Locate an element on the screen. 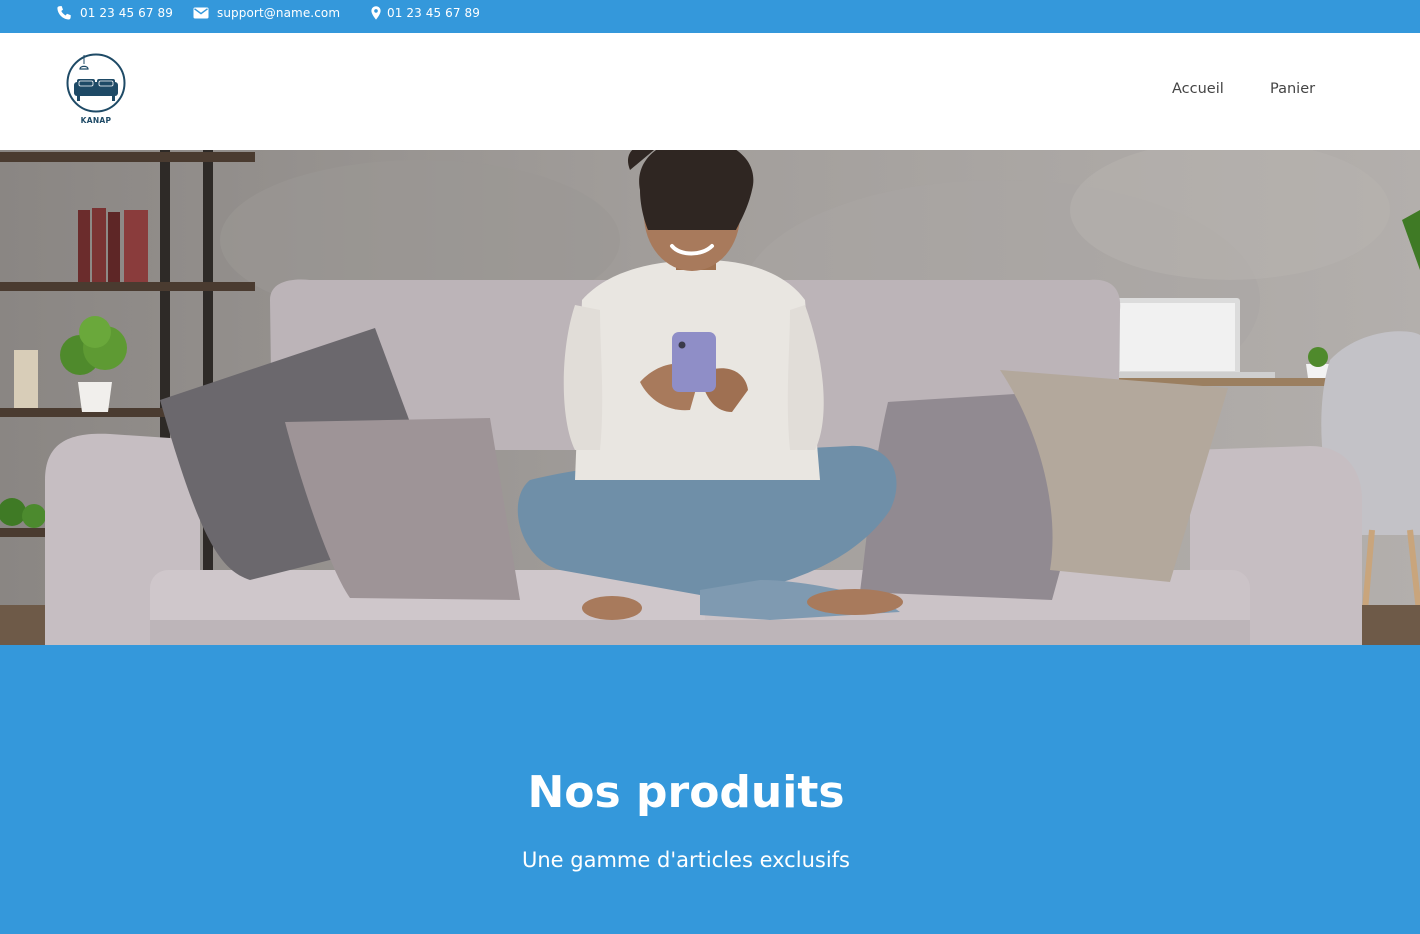  contact-phone: 01 23 45 67 89 is located at coordinates (114, 13).